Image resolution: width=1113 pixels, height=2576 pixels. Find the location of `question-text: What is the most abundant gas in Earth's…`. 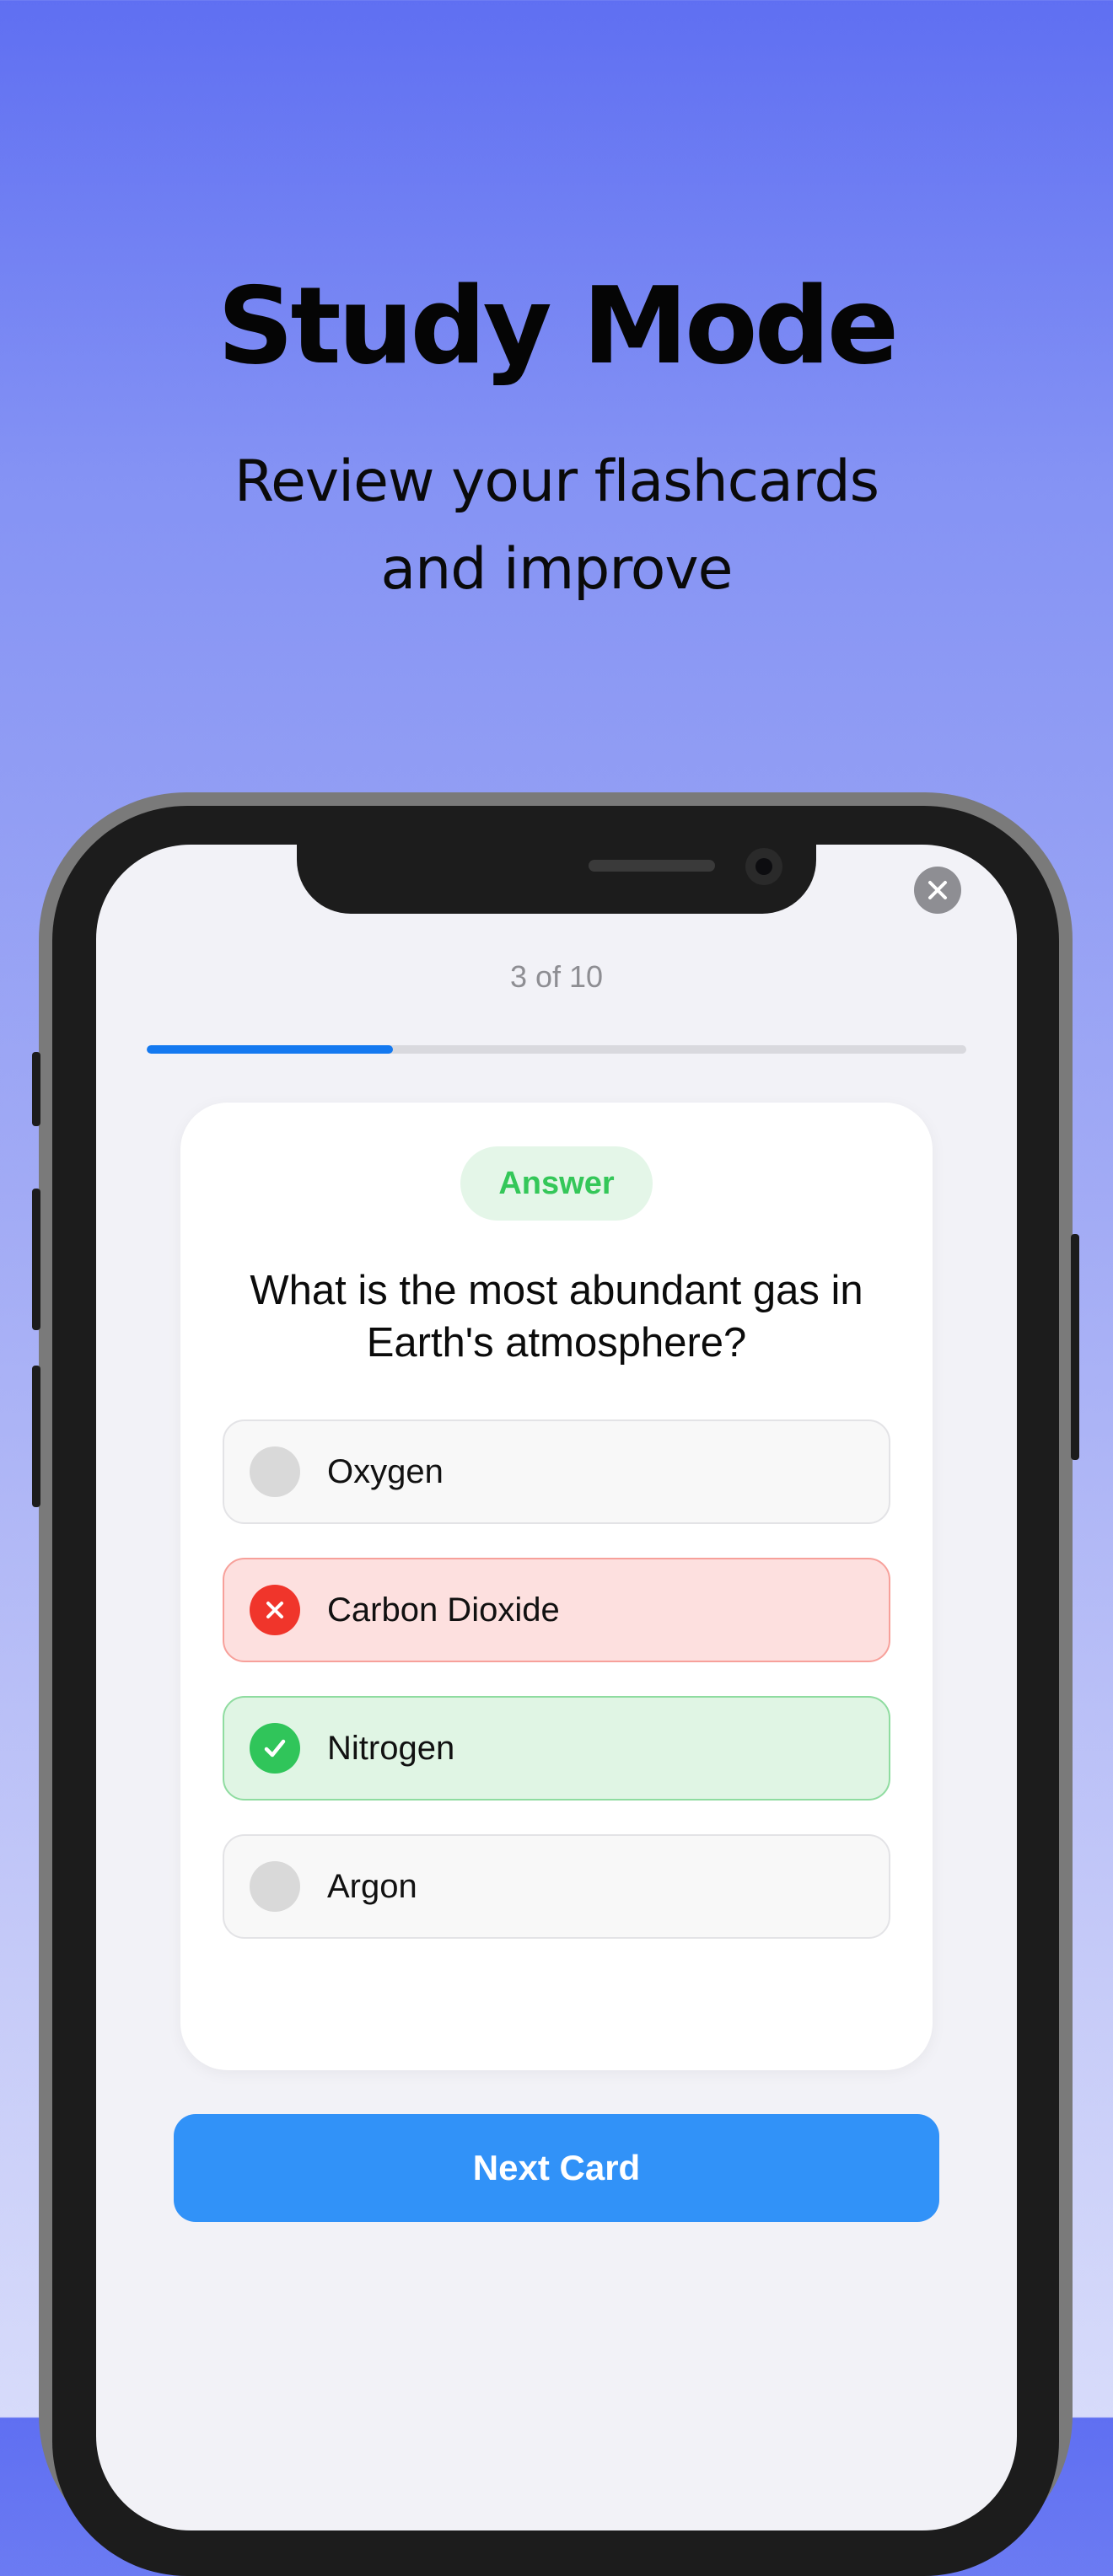

question-text: What is the most abundant gas in Earth's… is located at coordinates (556, 1317).